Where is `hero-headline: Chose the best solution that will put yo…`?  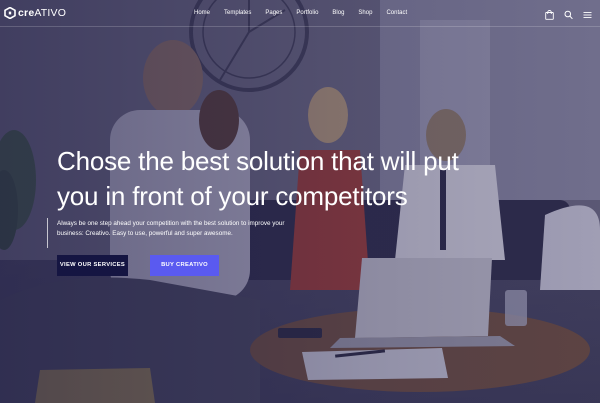 hero-headline: Chose the best solution that will put yo… is located at coordinates (307, 179).